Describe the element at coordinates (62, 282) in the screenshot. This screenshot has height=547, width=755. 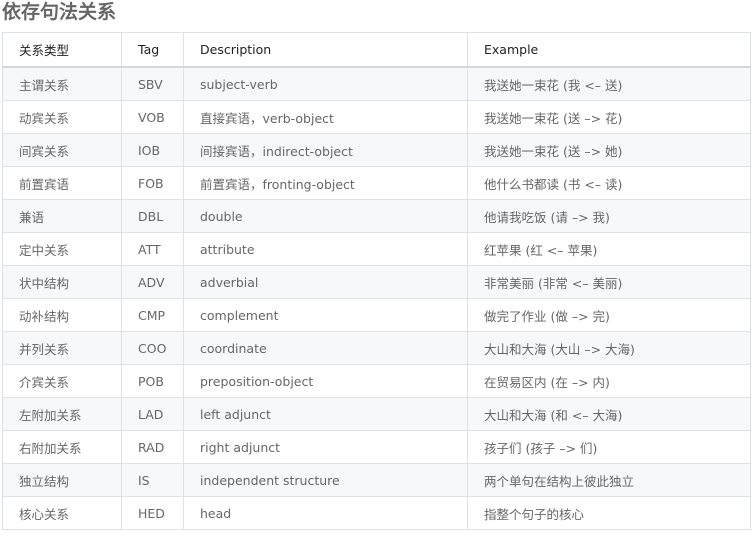
I see `cell-relation-type: 状中结构` at that location.